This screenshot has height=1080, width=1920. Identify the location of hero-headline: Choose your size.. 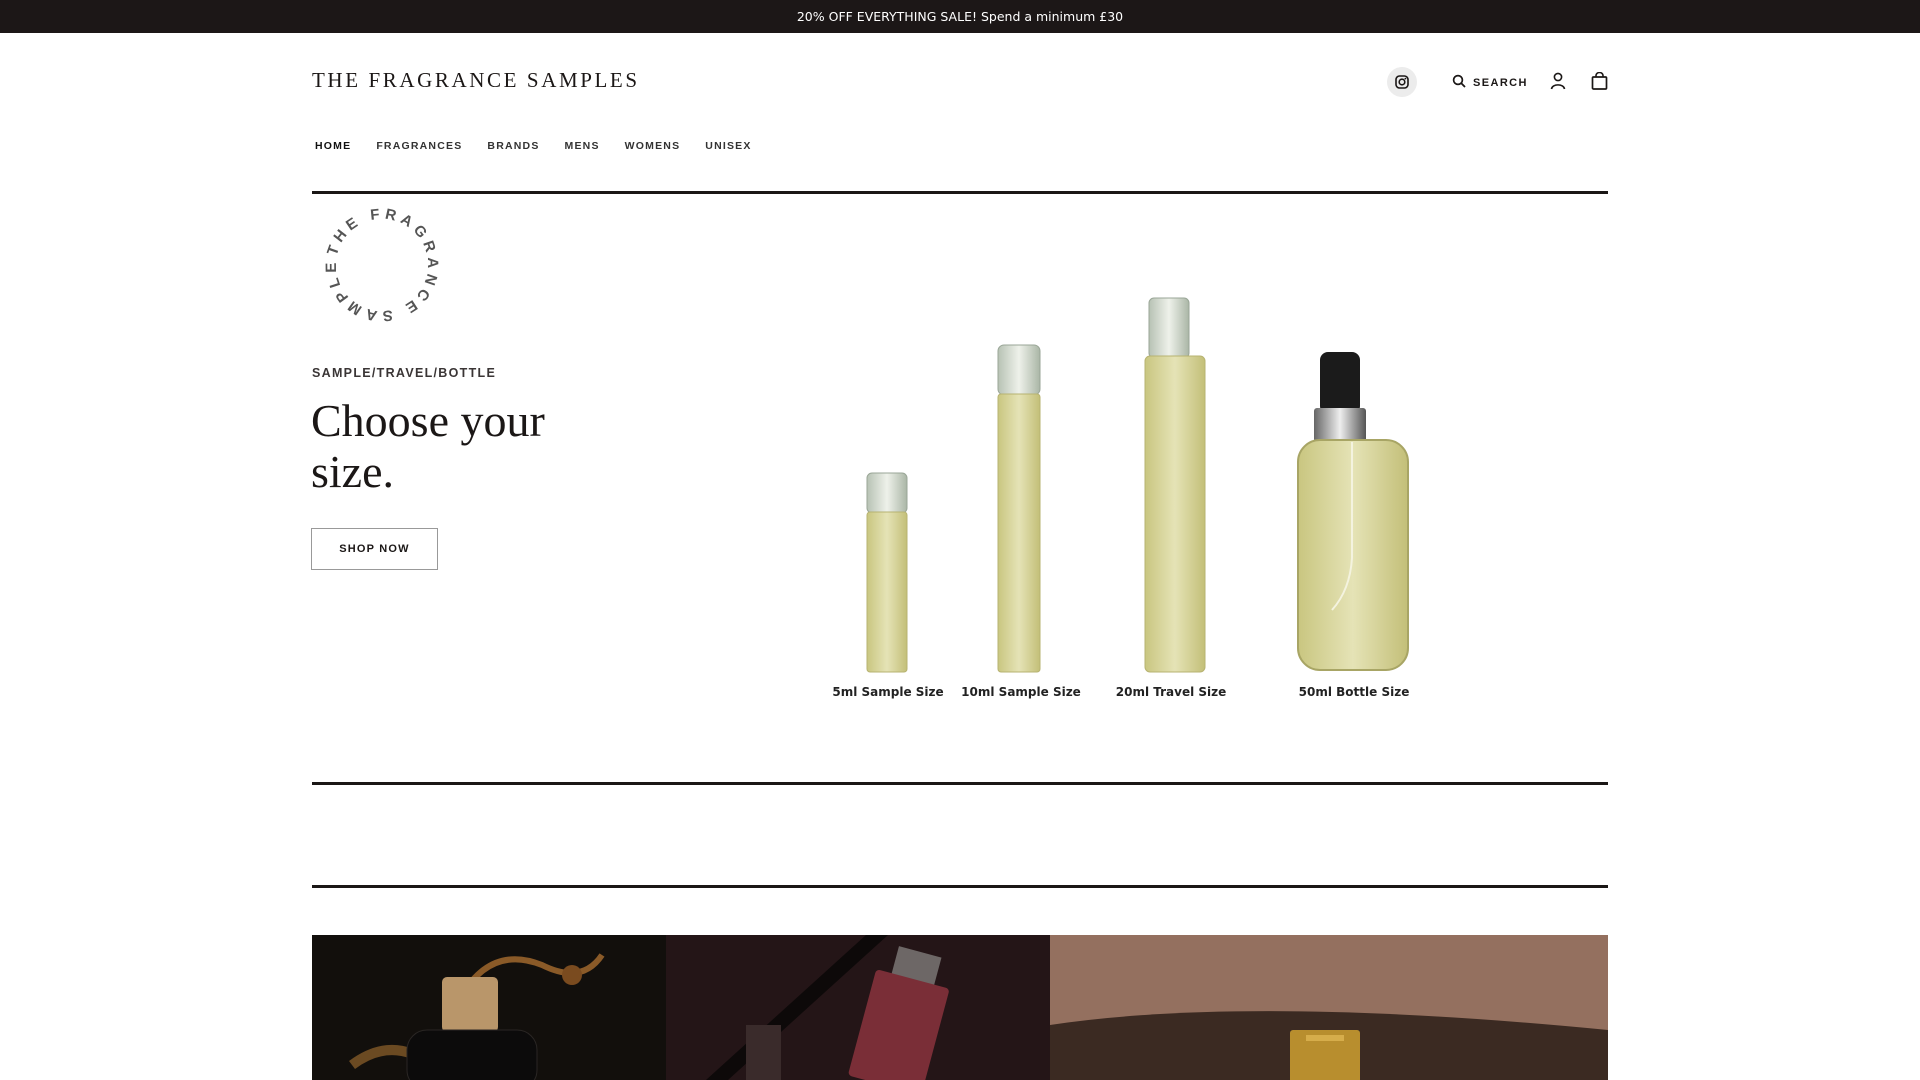
(428, 446).